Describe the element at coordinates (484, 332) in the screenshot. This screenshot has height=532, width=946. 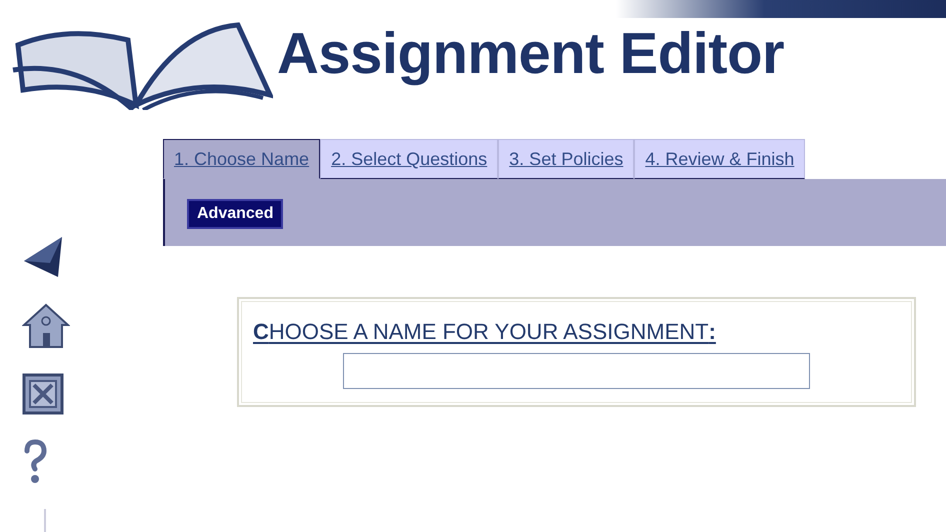
I see `form-heading: CHOOSE A NAME FOR YOUR ASSIGNMENT:` at that location.